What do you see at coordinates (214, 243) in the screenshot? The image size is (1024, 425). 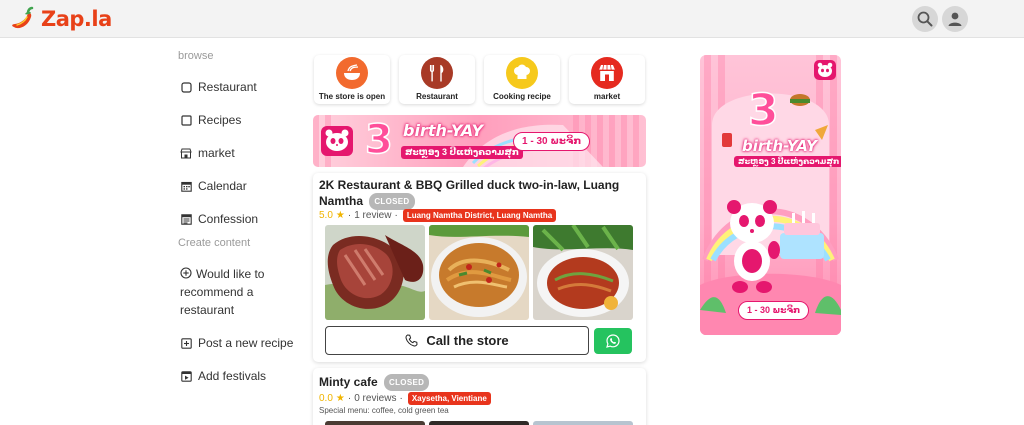 I see `create-content-heading: Create content` at bounding box center [214, 243].